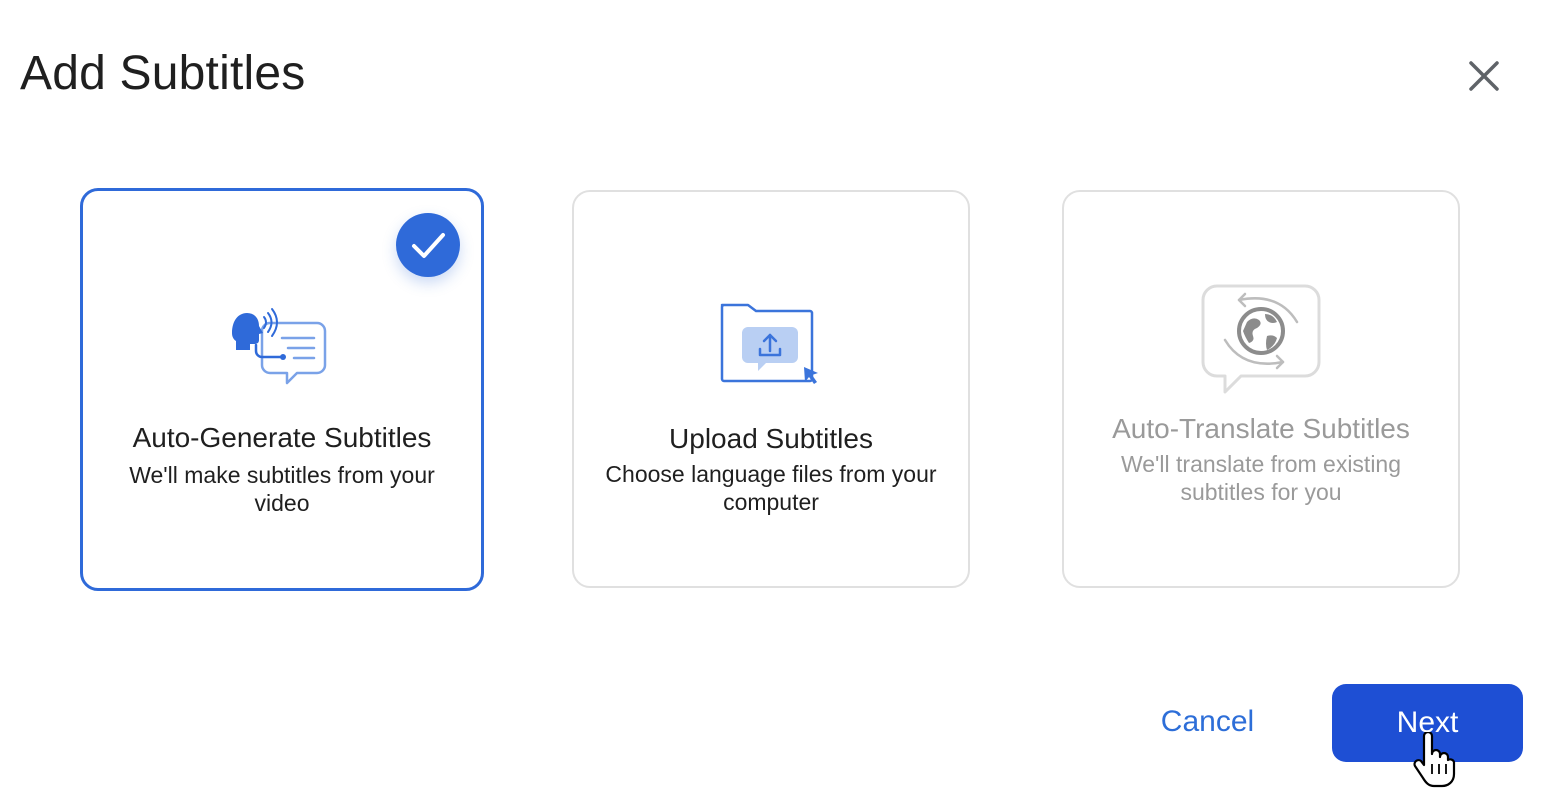 This screenshot has height=802, width=1550. I want to click on option-title: Auto-Generate Subtitles, so click(282, 437).